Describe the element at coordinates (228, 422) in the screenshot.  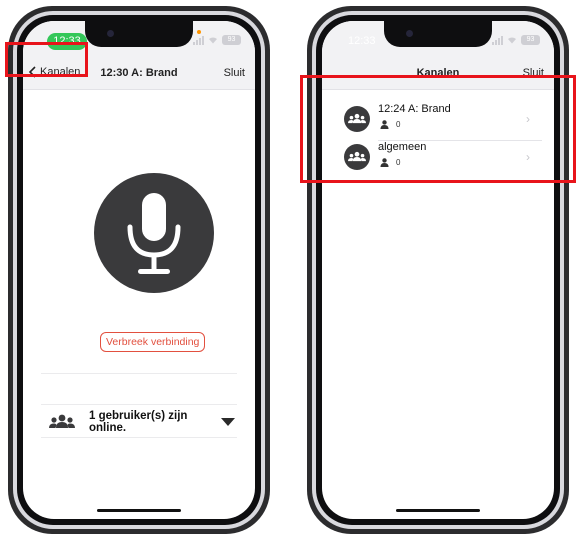
I see `caret-down-icon` at that location.